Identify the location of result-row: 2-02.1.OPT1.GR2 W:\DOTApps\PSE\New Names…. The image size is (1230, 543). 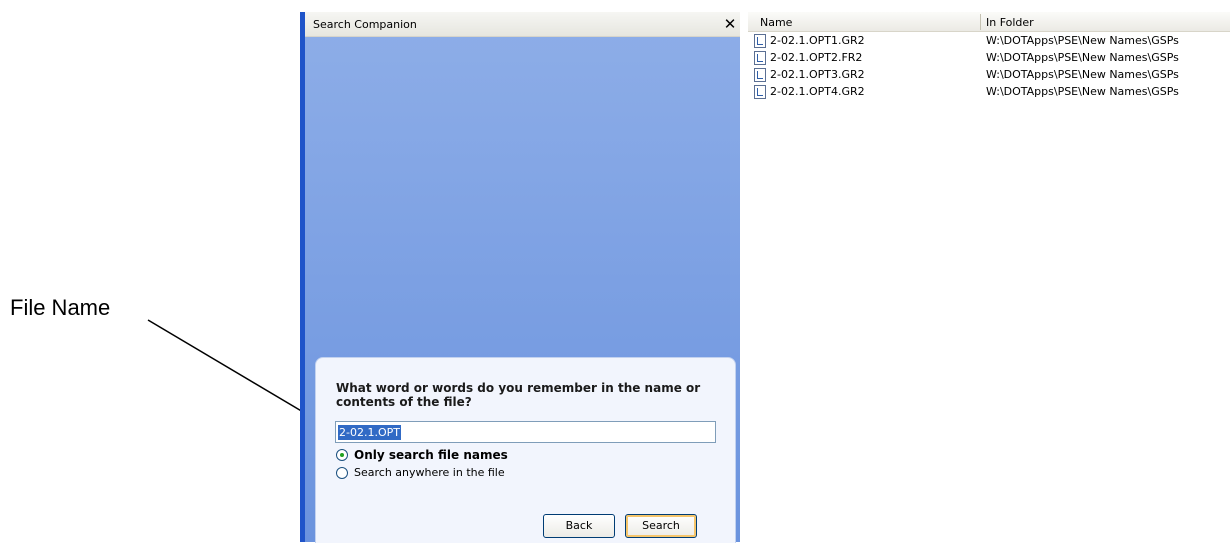
(989, 41).